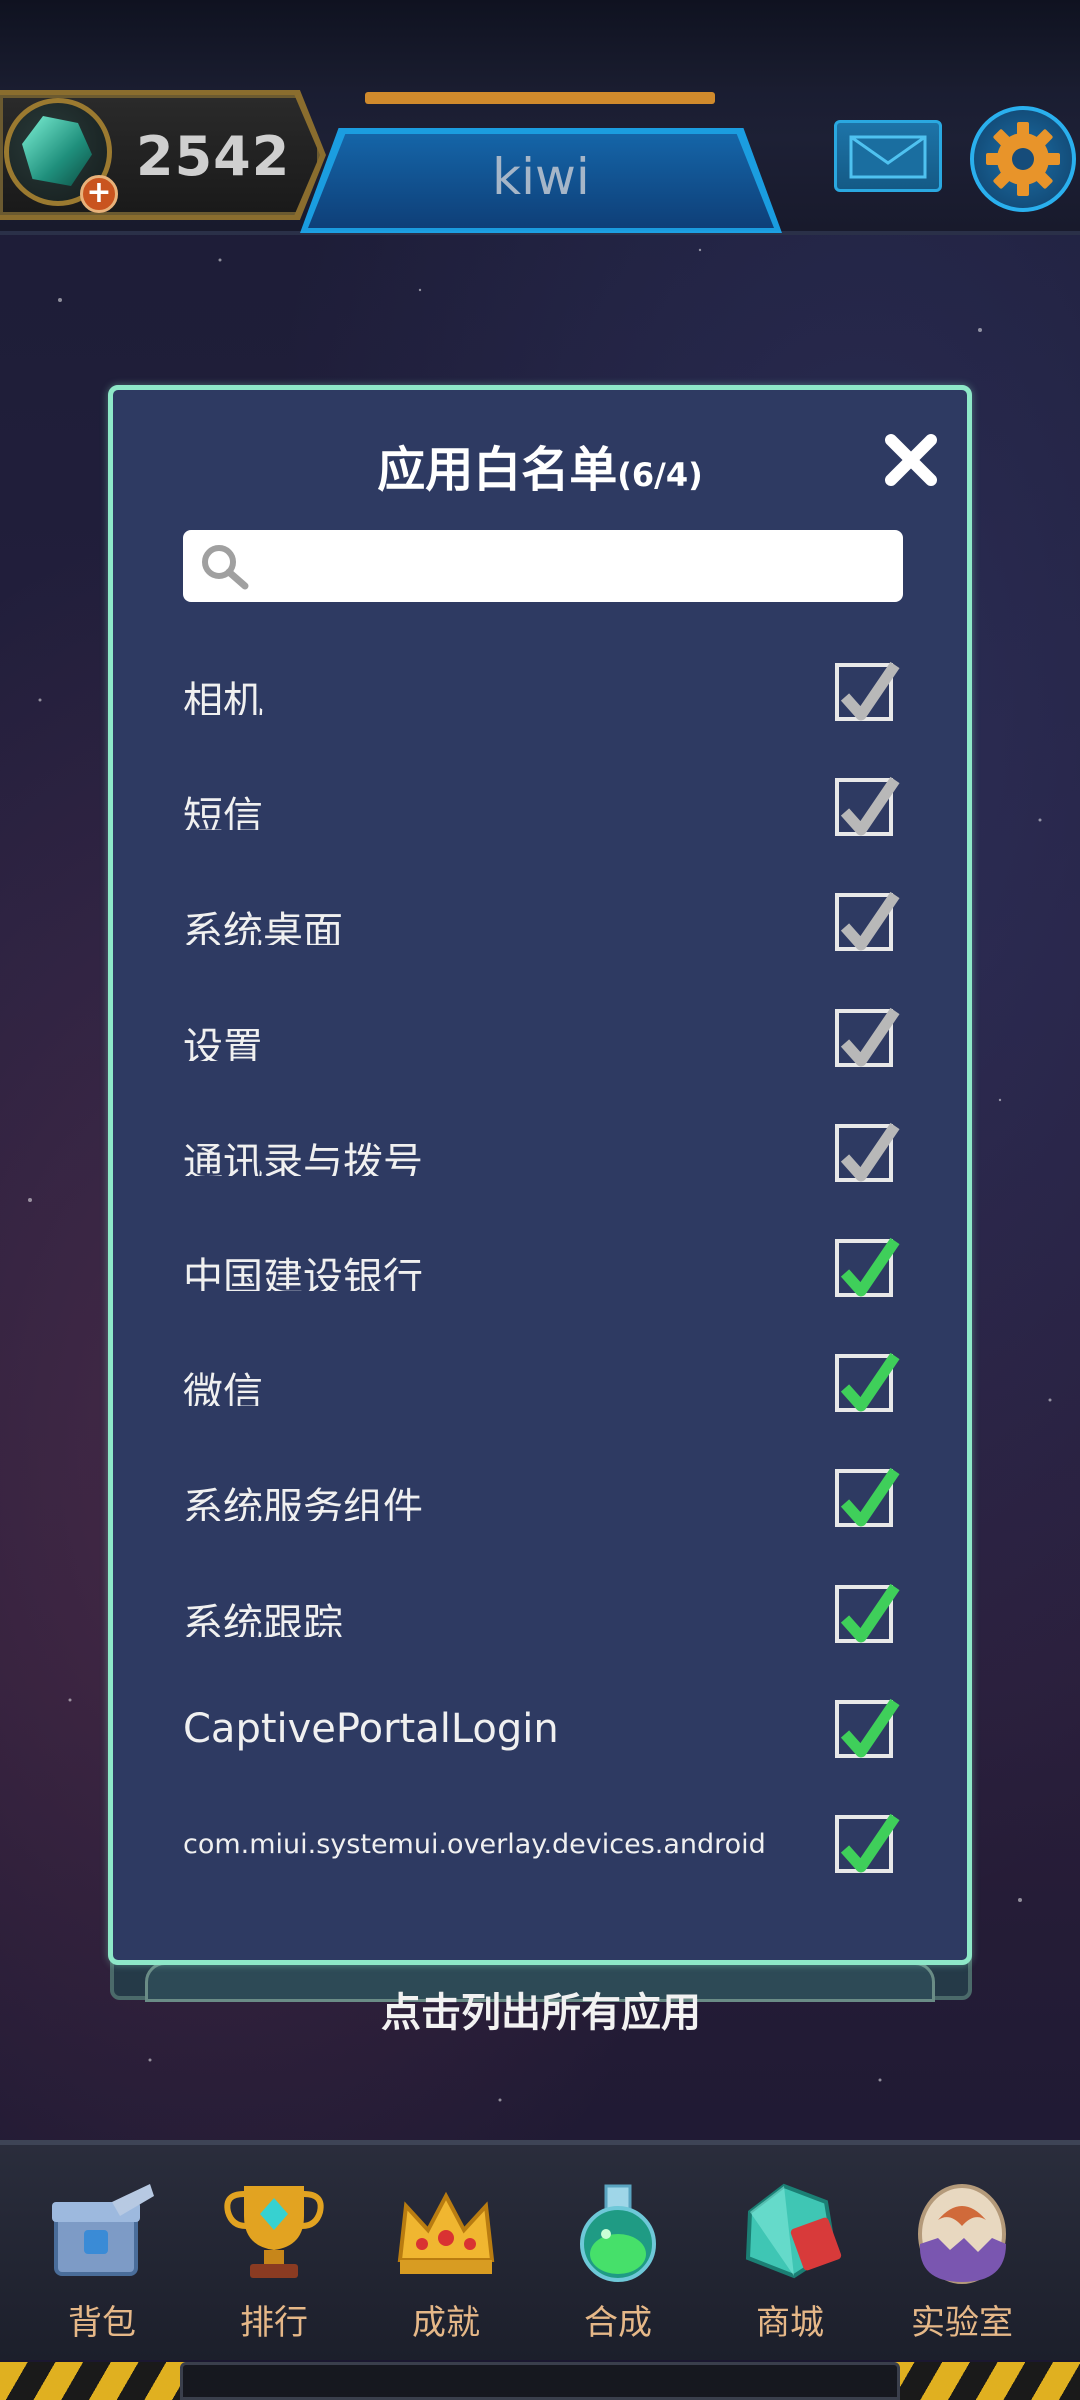  I want to click on egg-lab-icon, so click(962, 2234).